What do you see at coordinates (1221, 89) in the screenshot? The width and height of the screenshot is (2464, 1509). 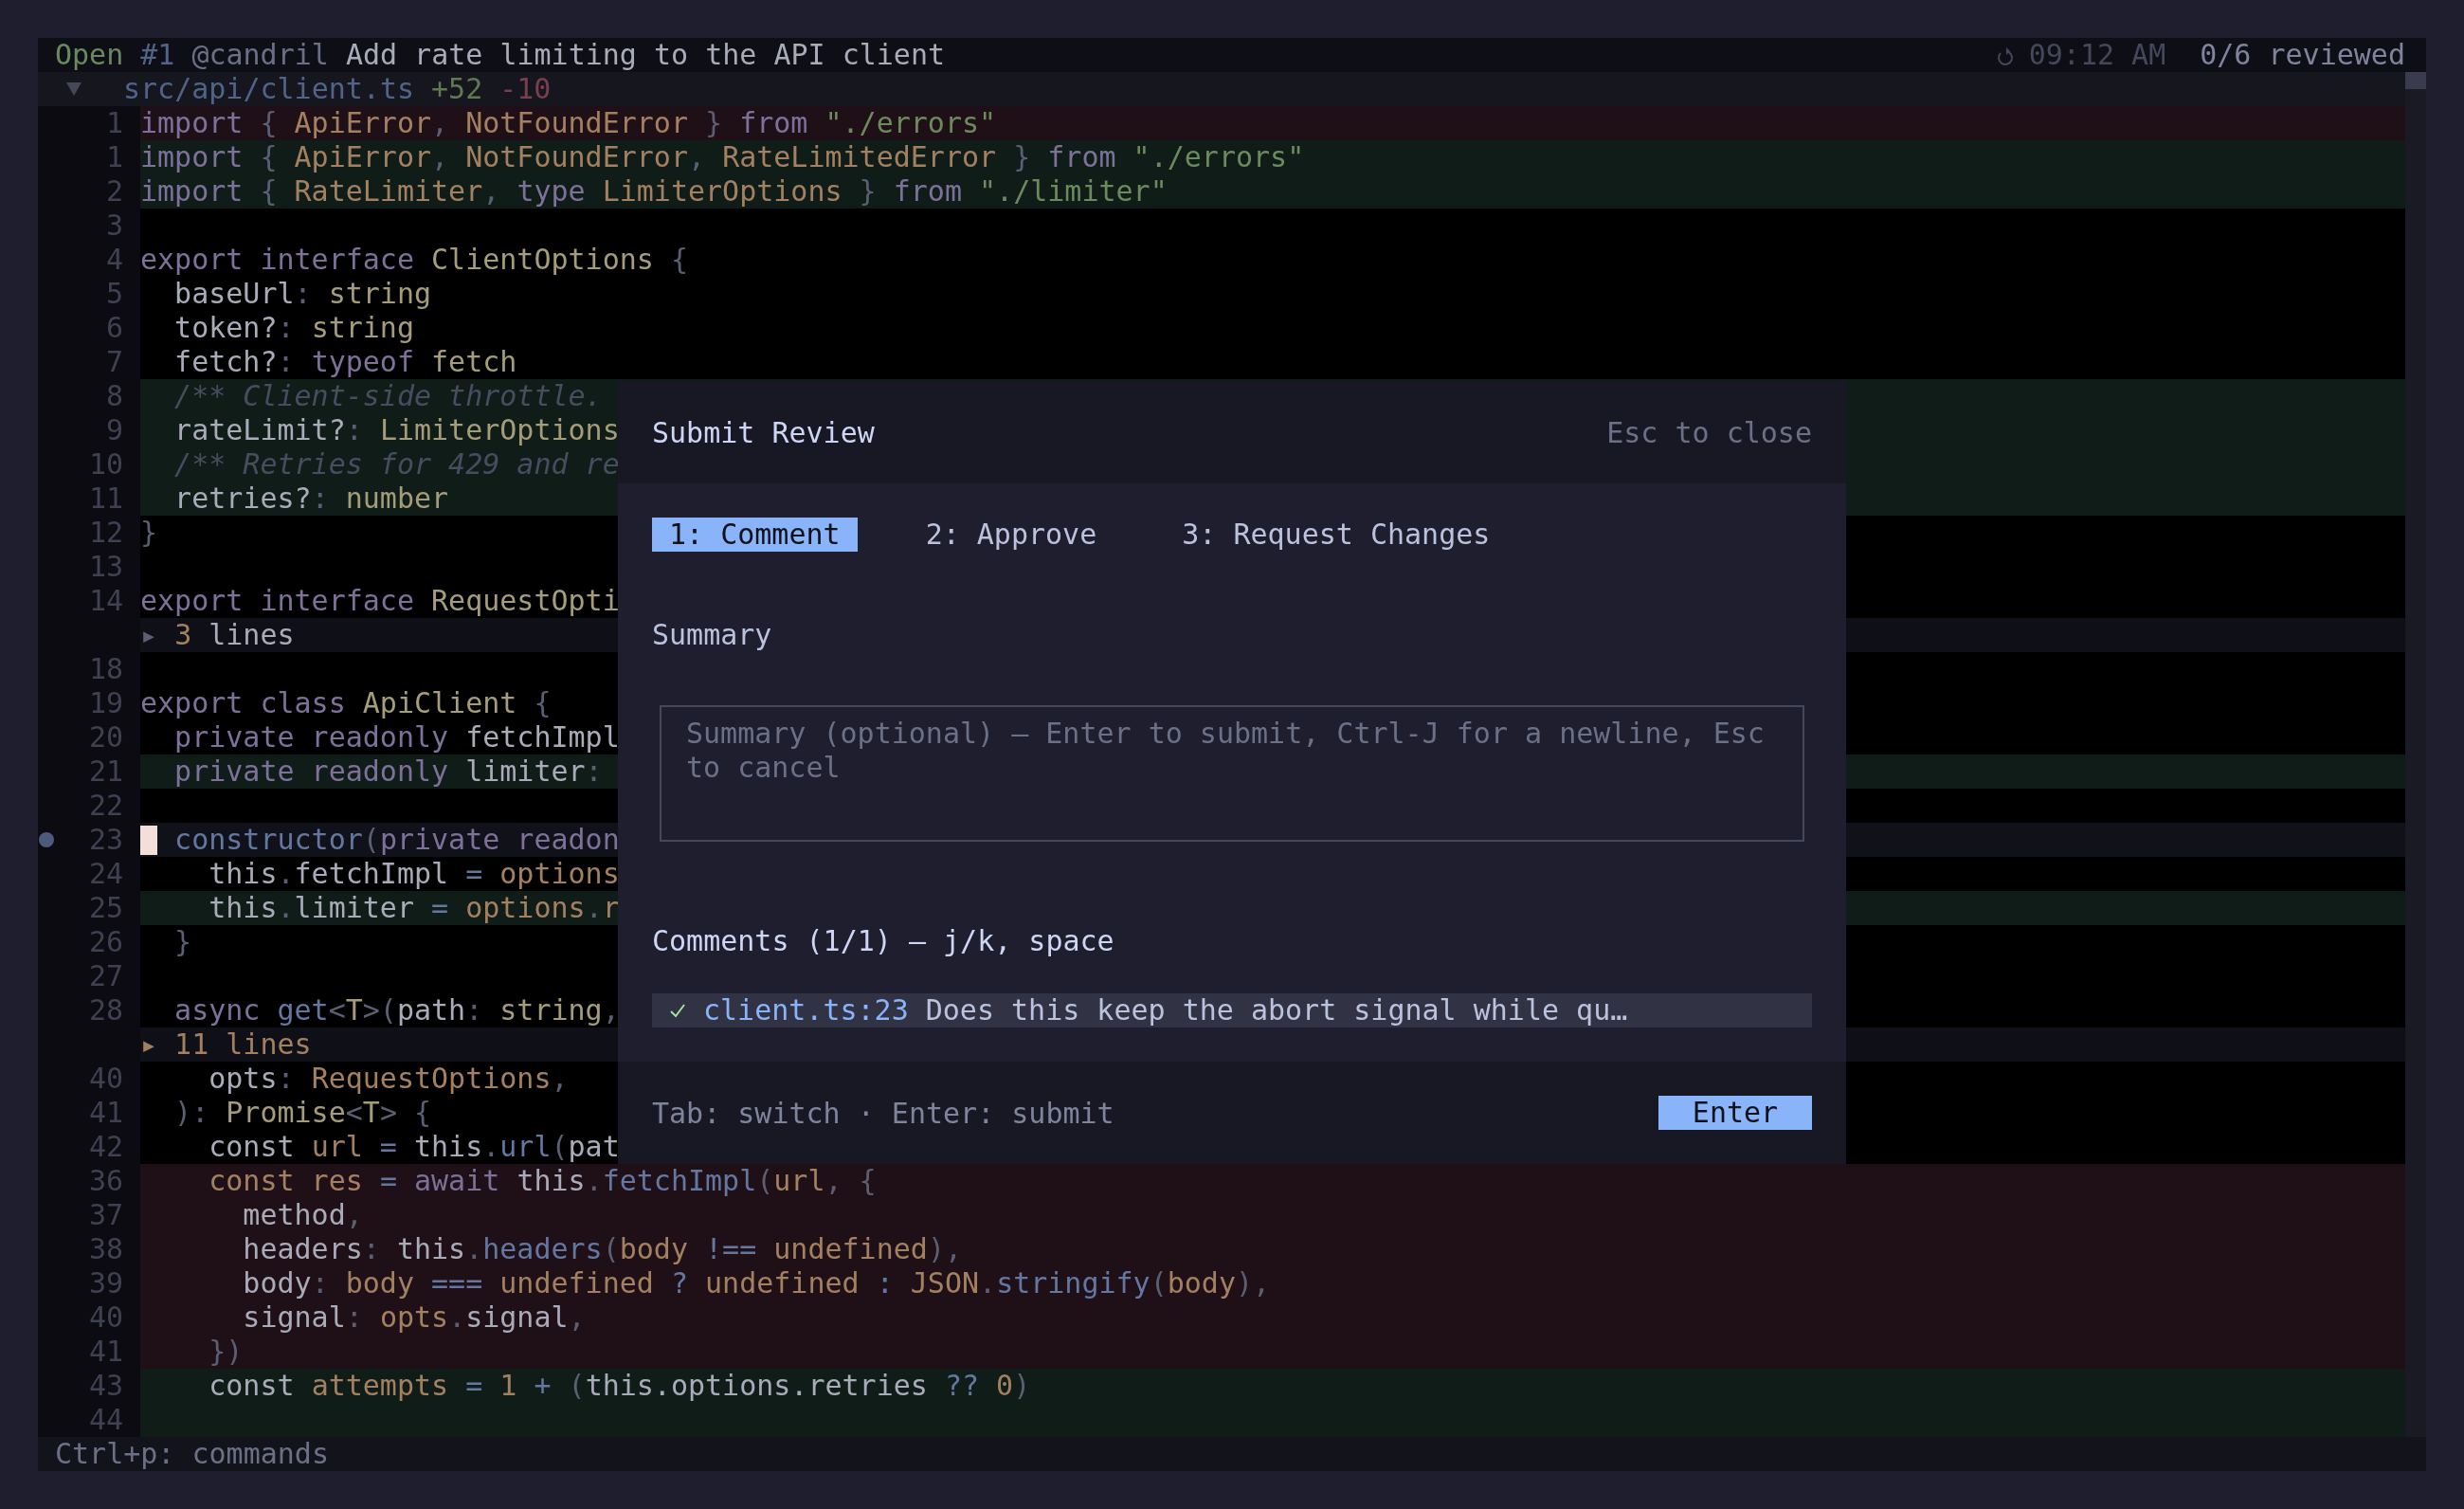 I see `file-header: src/api/client.ts +52 -10` at bounding box center [1221, 89].